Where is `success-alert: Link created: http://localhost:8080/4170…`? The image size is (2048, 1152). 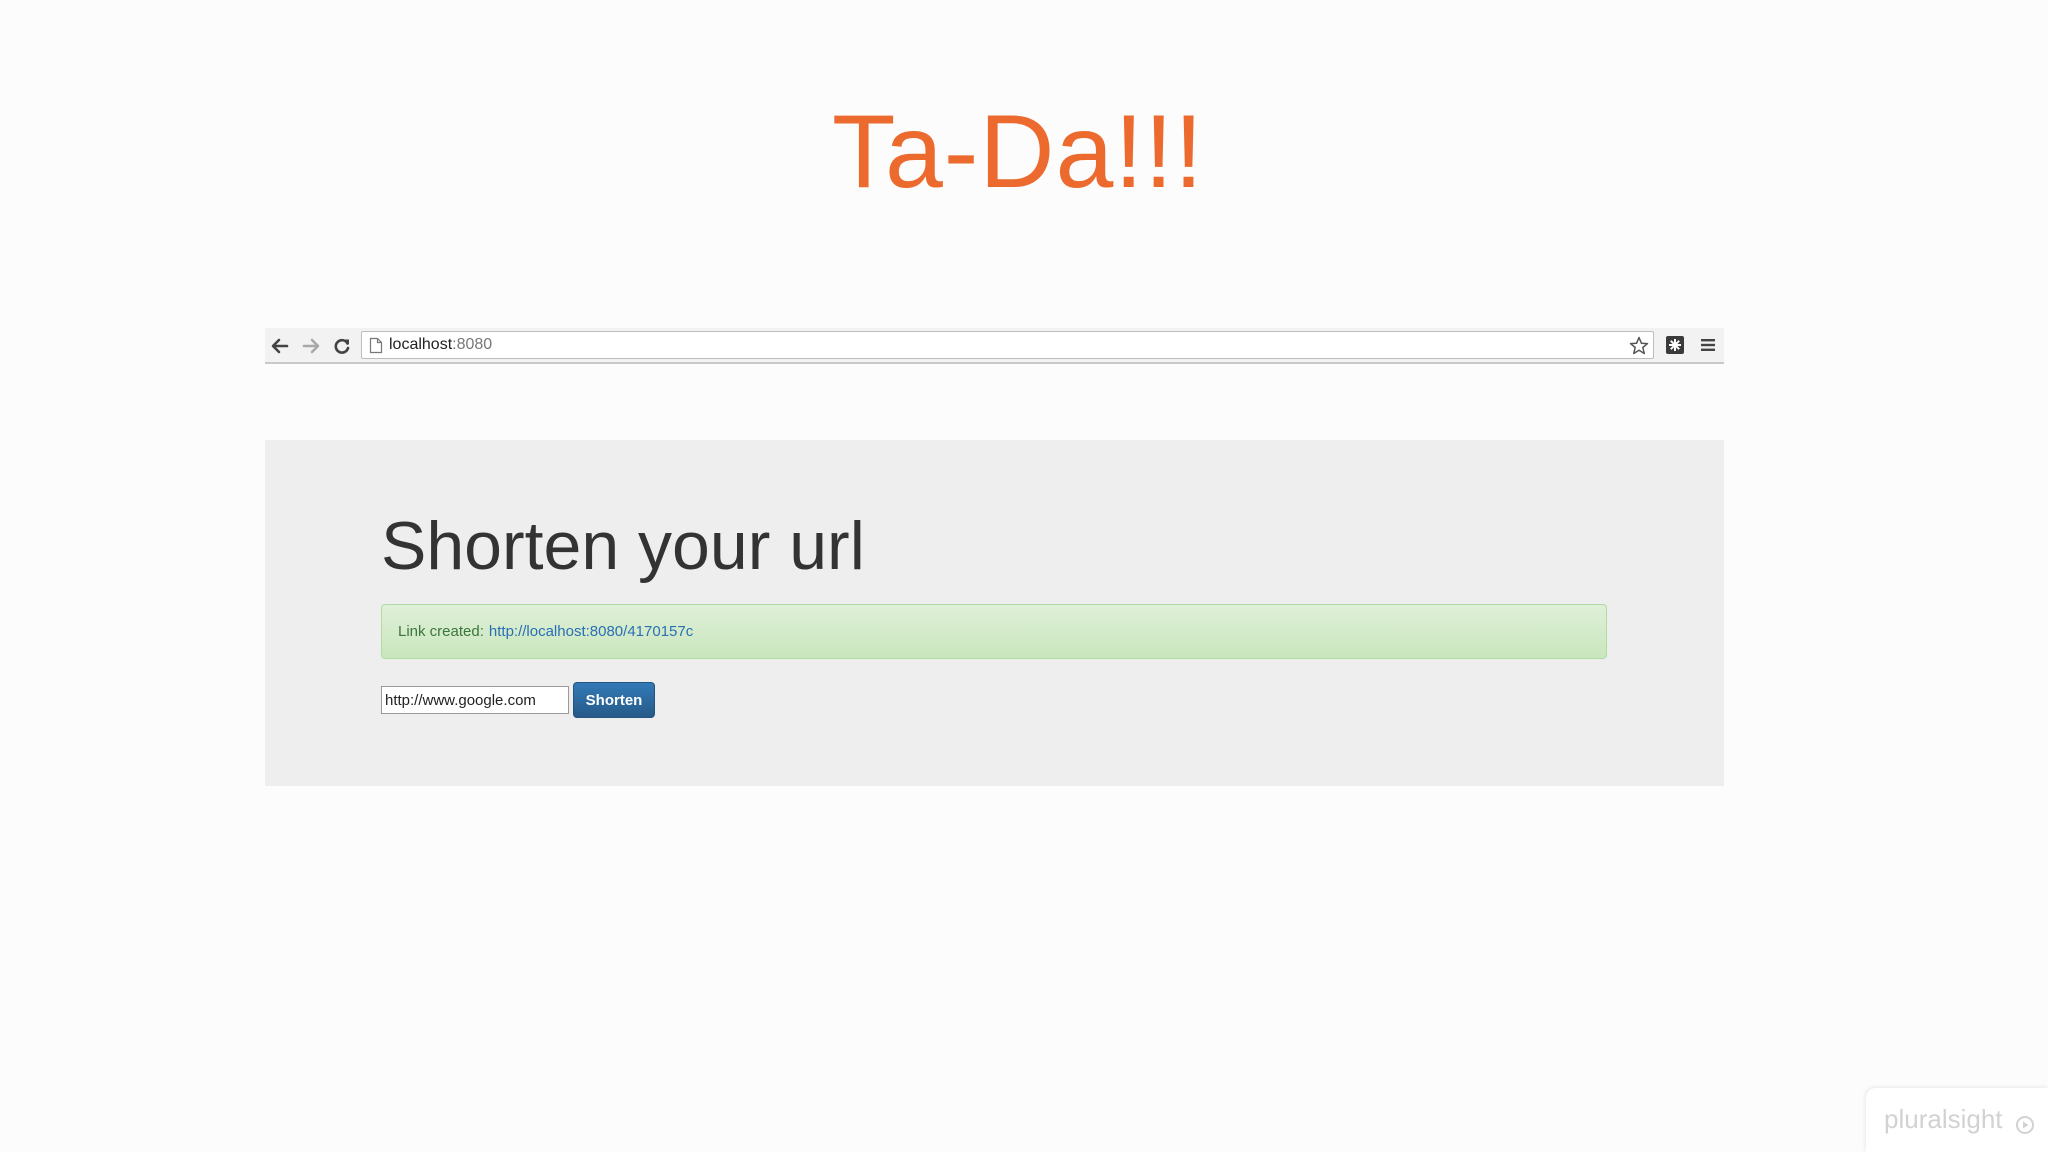
success-alert: Link created: http://localhost:8080/4170… is located at coordinates (994, 631).